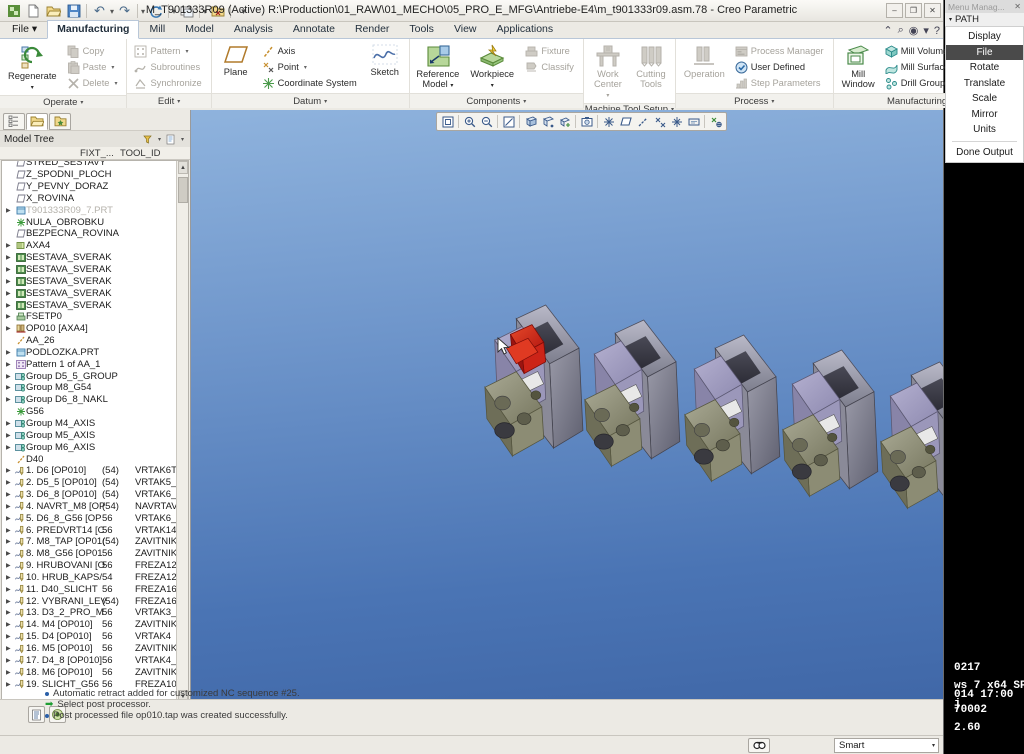 The image size is (1024, 754). I want to click on tab-render: Render, so click(372, 29).